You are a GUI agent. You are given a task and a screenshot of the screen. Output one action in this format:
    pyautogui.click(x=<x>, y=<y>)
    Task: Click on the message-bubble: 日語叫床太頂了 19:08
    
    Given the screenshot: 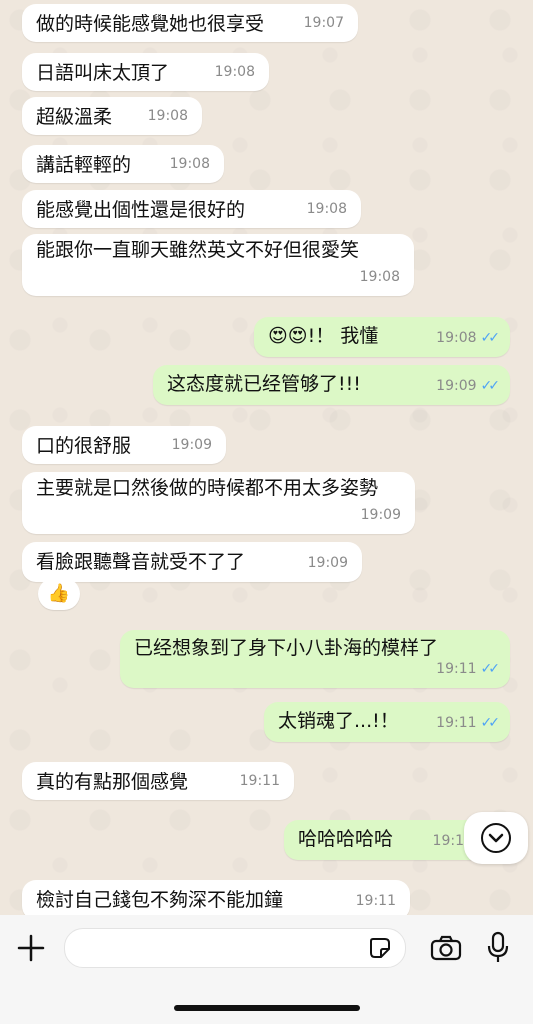 What is the action you would take?
    pyautogui.click(x=145, y=72)
    